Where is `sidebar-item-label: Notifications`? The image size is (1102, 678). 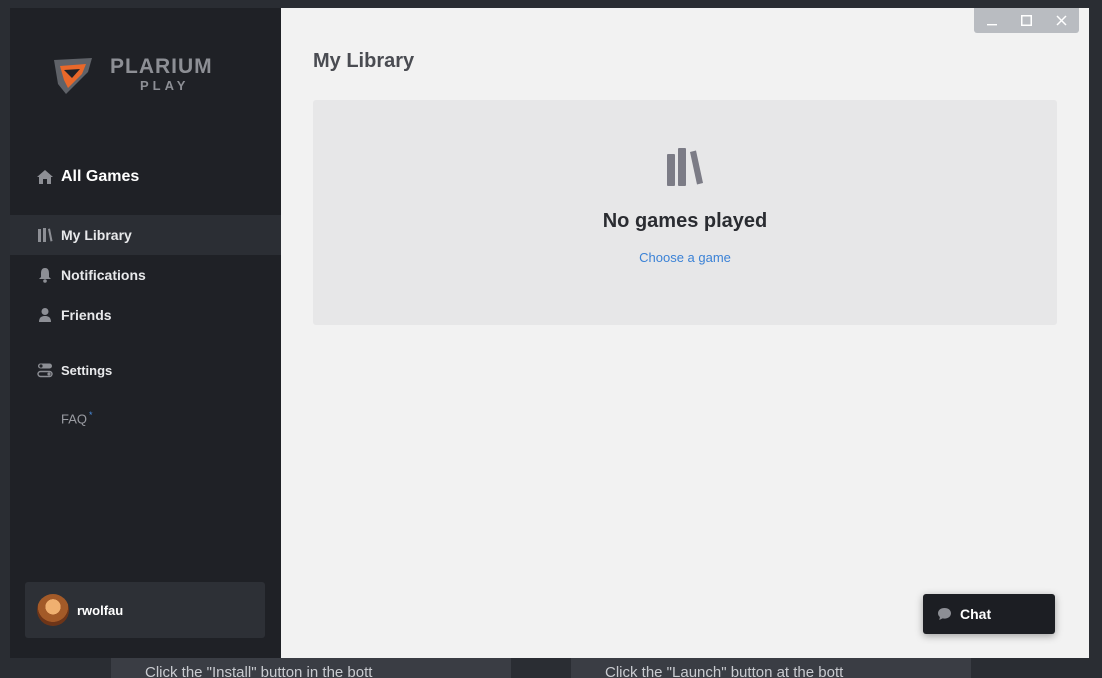 sidebar-item-label: Notifications is located at coordinates (103, 275).